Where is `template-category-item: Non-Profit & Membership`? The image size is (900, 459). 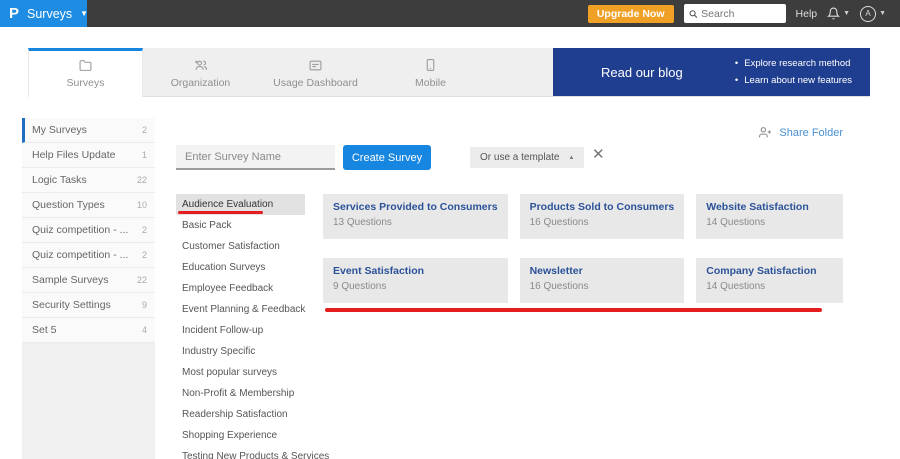
template-category-item: Non-Profit & Membership is located at coordinates (240, 393).